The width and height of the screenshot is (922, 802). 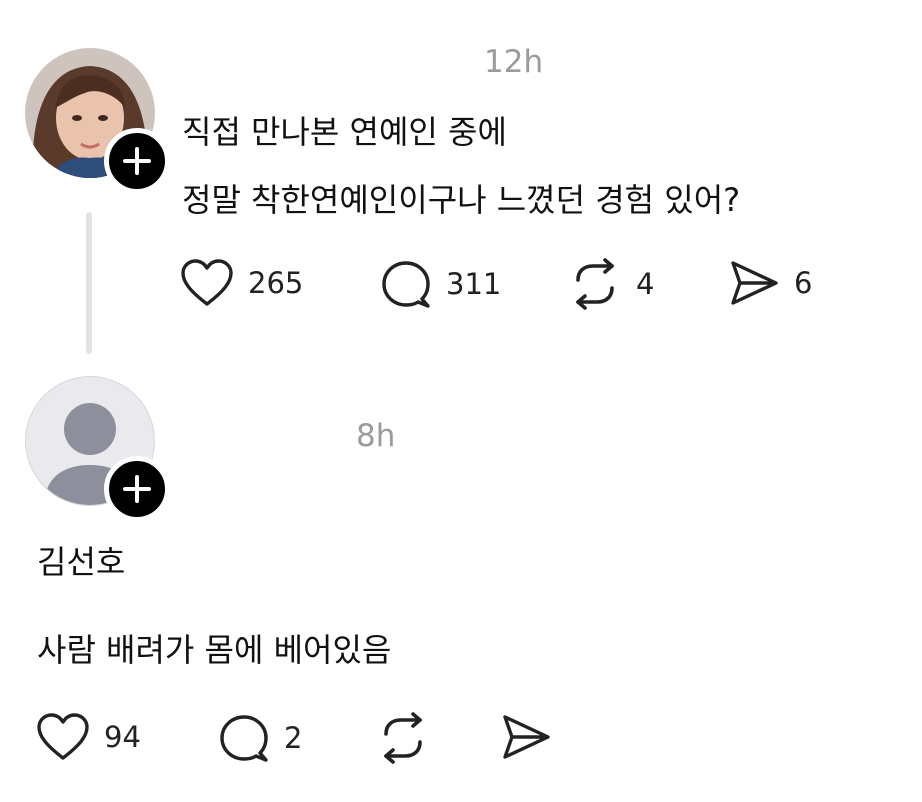 I want to click on reply-count: 311, so click(x=474, y=284).